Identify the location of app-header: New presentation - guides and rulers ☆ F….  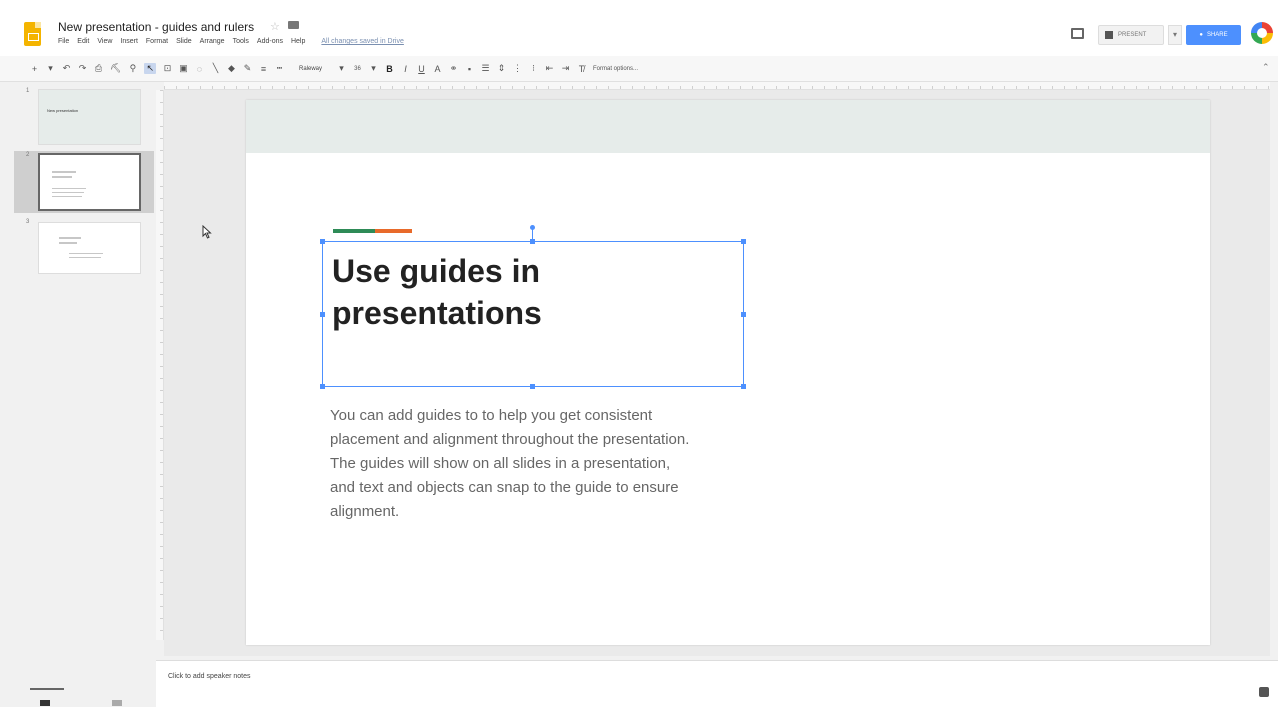
(639, 28).